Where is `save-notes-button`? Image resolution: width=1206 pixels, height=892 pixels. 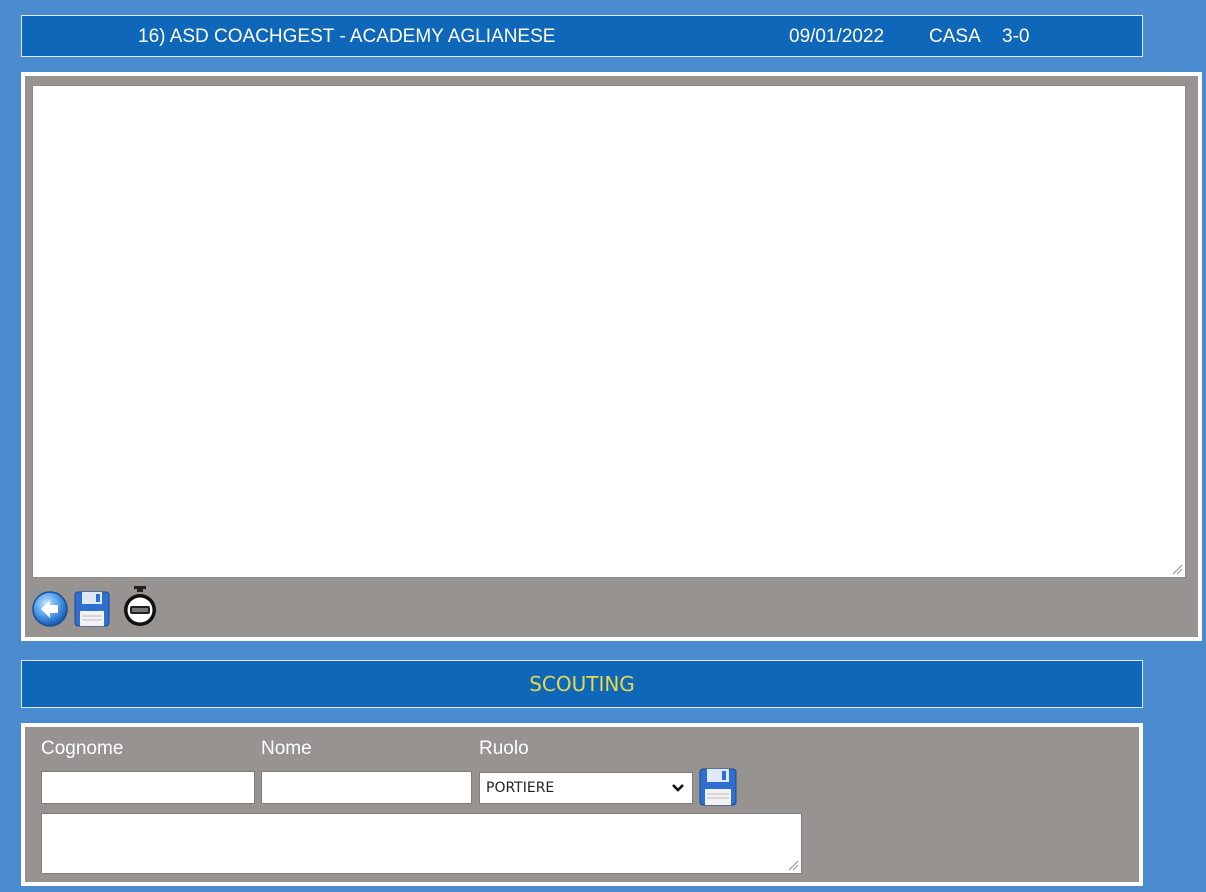 save-notes-button is located at coordinates (92, 607).